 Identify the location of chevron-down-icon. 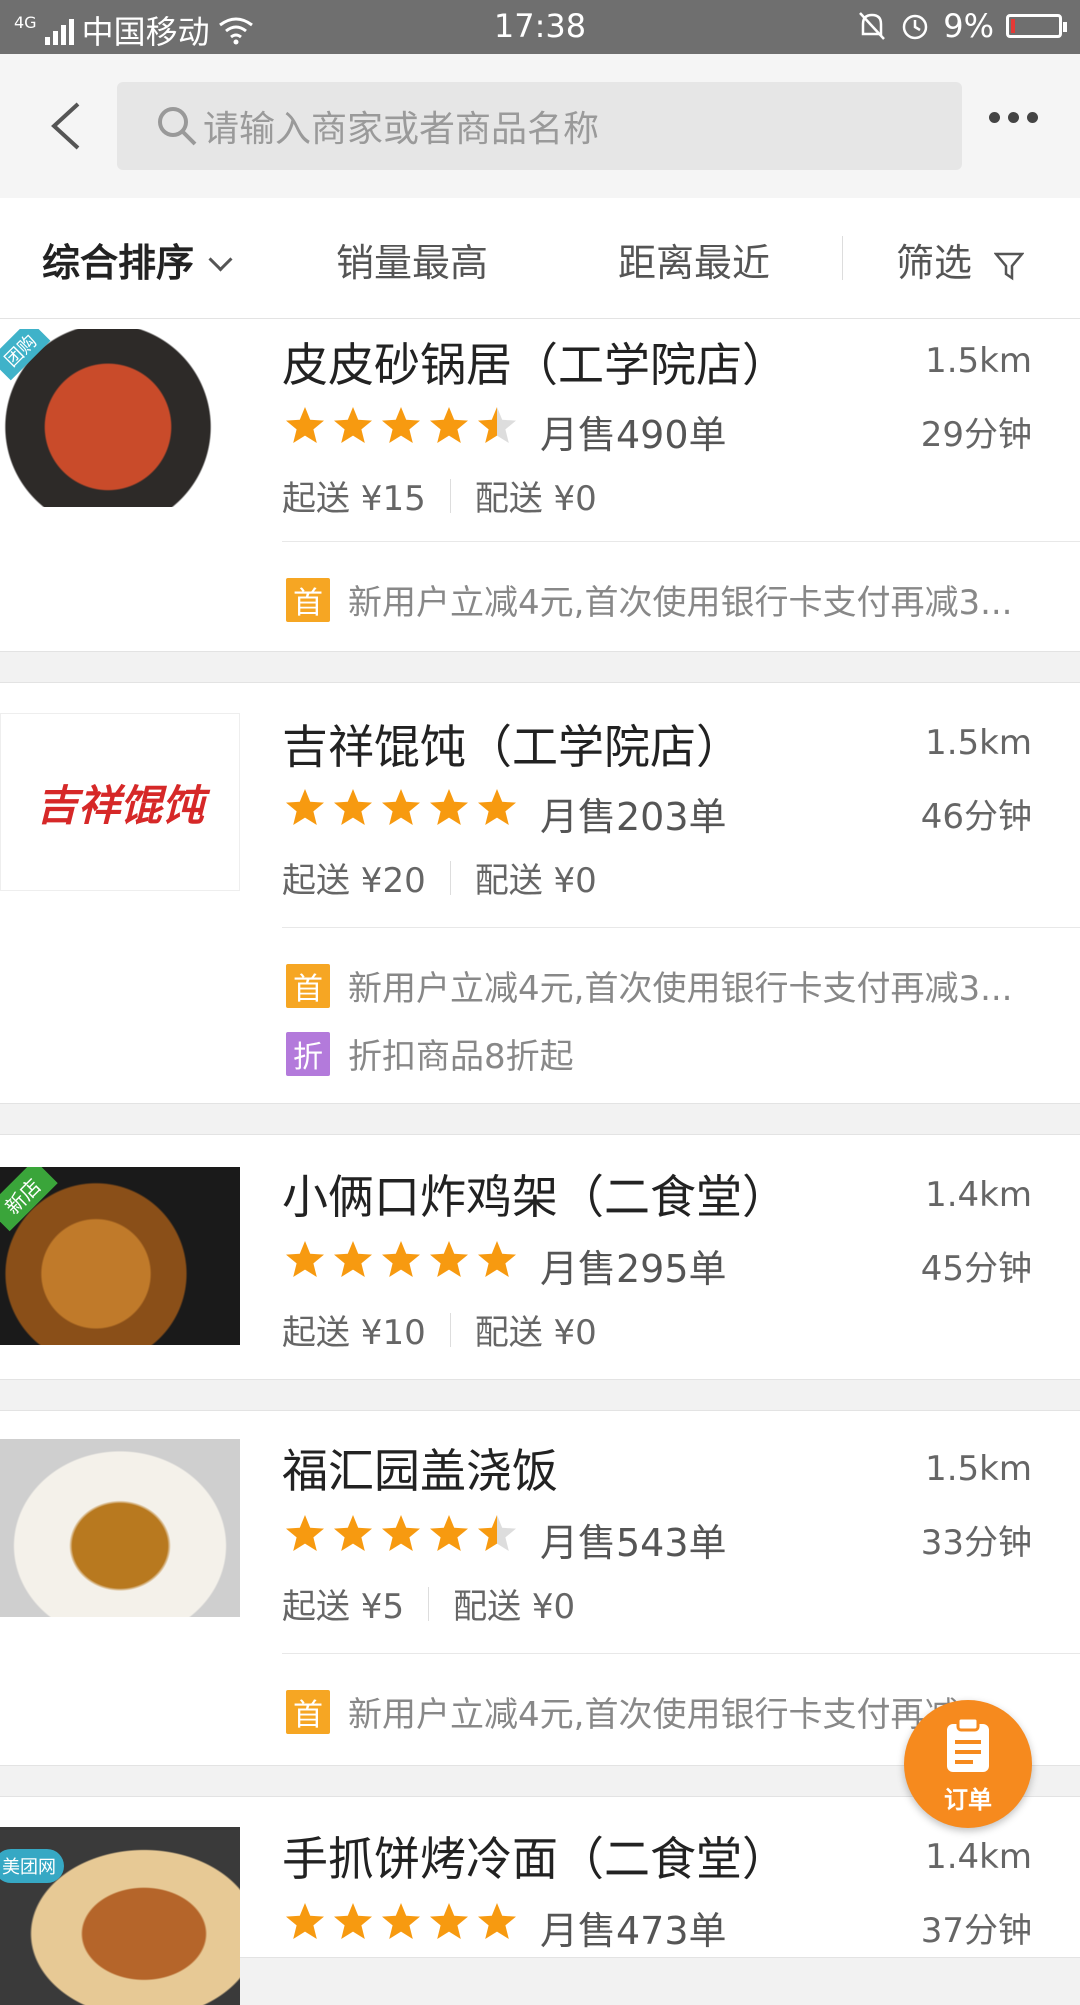
(220, 259).